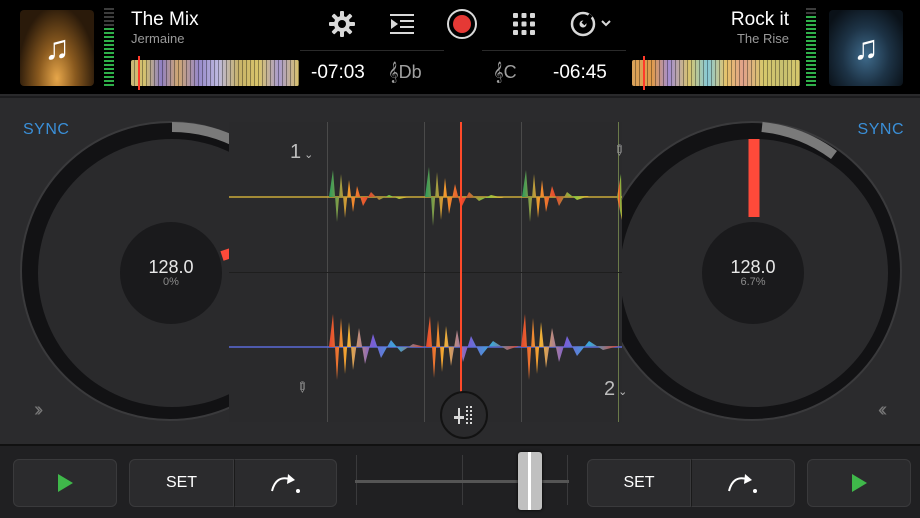  Describe the element at coordinates (883, 410) in the screenshot. I see `deck-right-rewind-icon: ‹‹` at that location.